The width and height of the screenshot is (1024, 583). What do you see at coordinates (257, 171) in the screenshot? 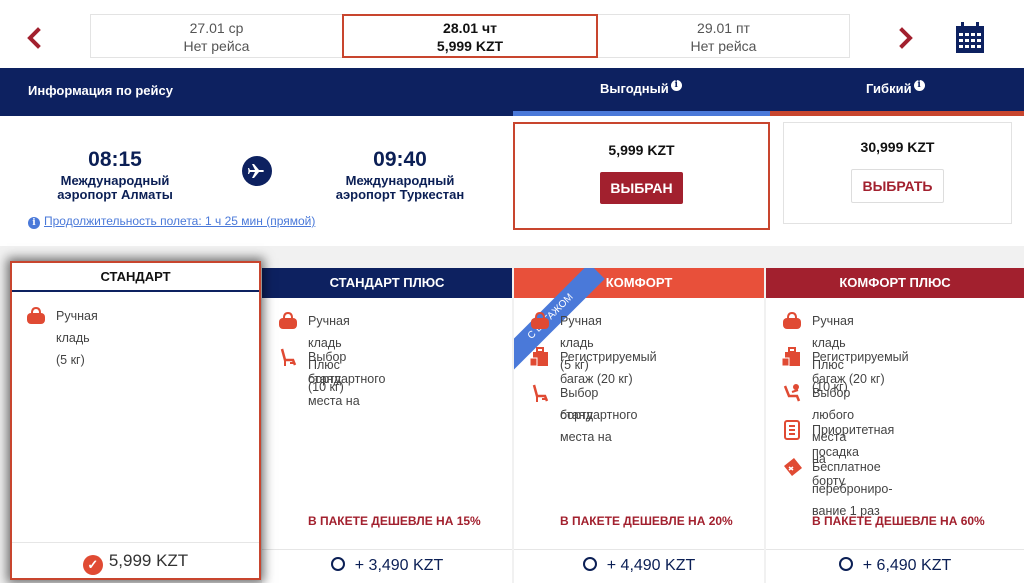
I see `airplane-icon` at bounding box center [257, 171].